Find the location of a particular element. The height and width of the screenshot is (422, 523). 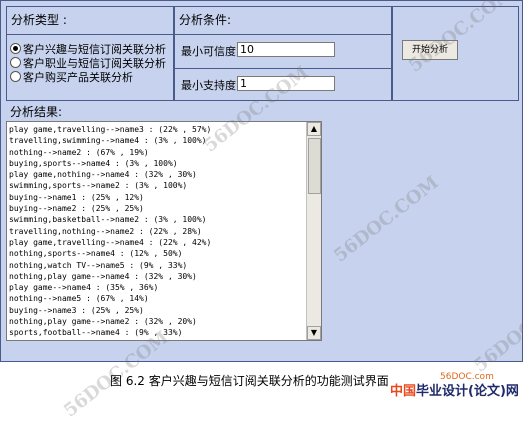

radio-occupation-sms: 客户职业与短信订阅关联分析 is located at coordinates (88, 64).